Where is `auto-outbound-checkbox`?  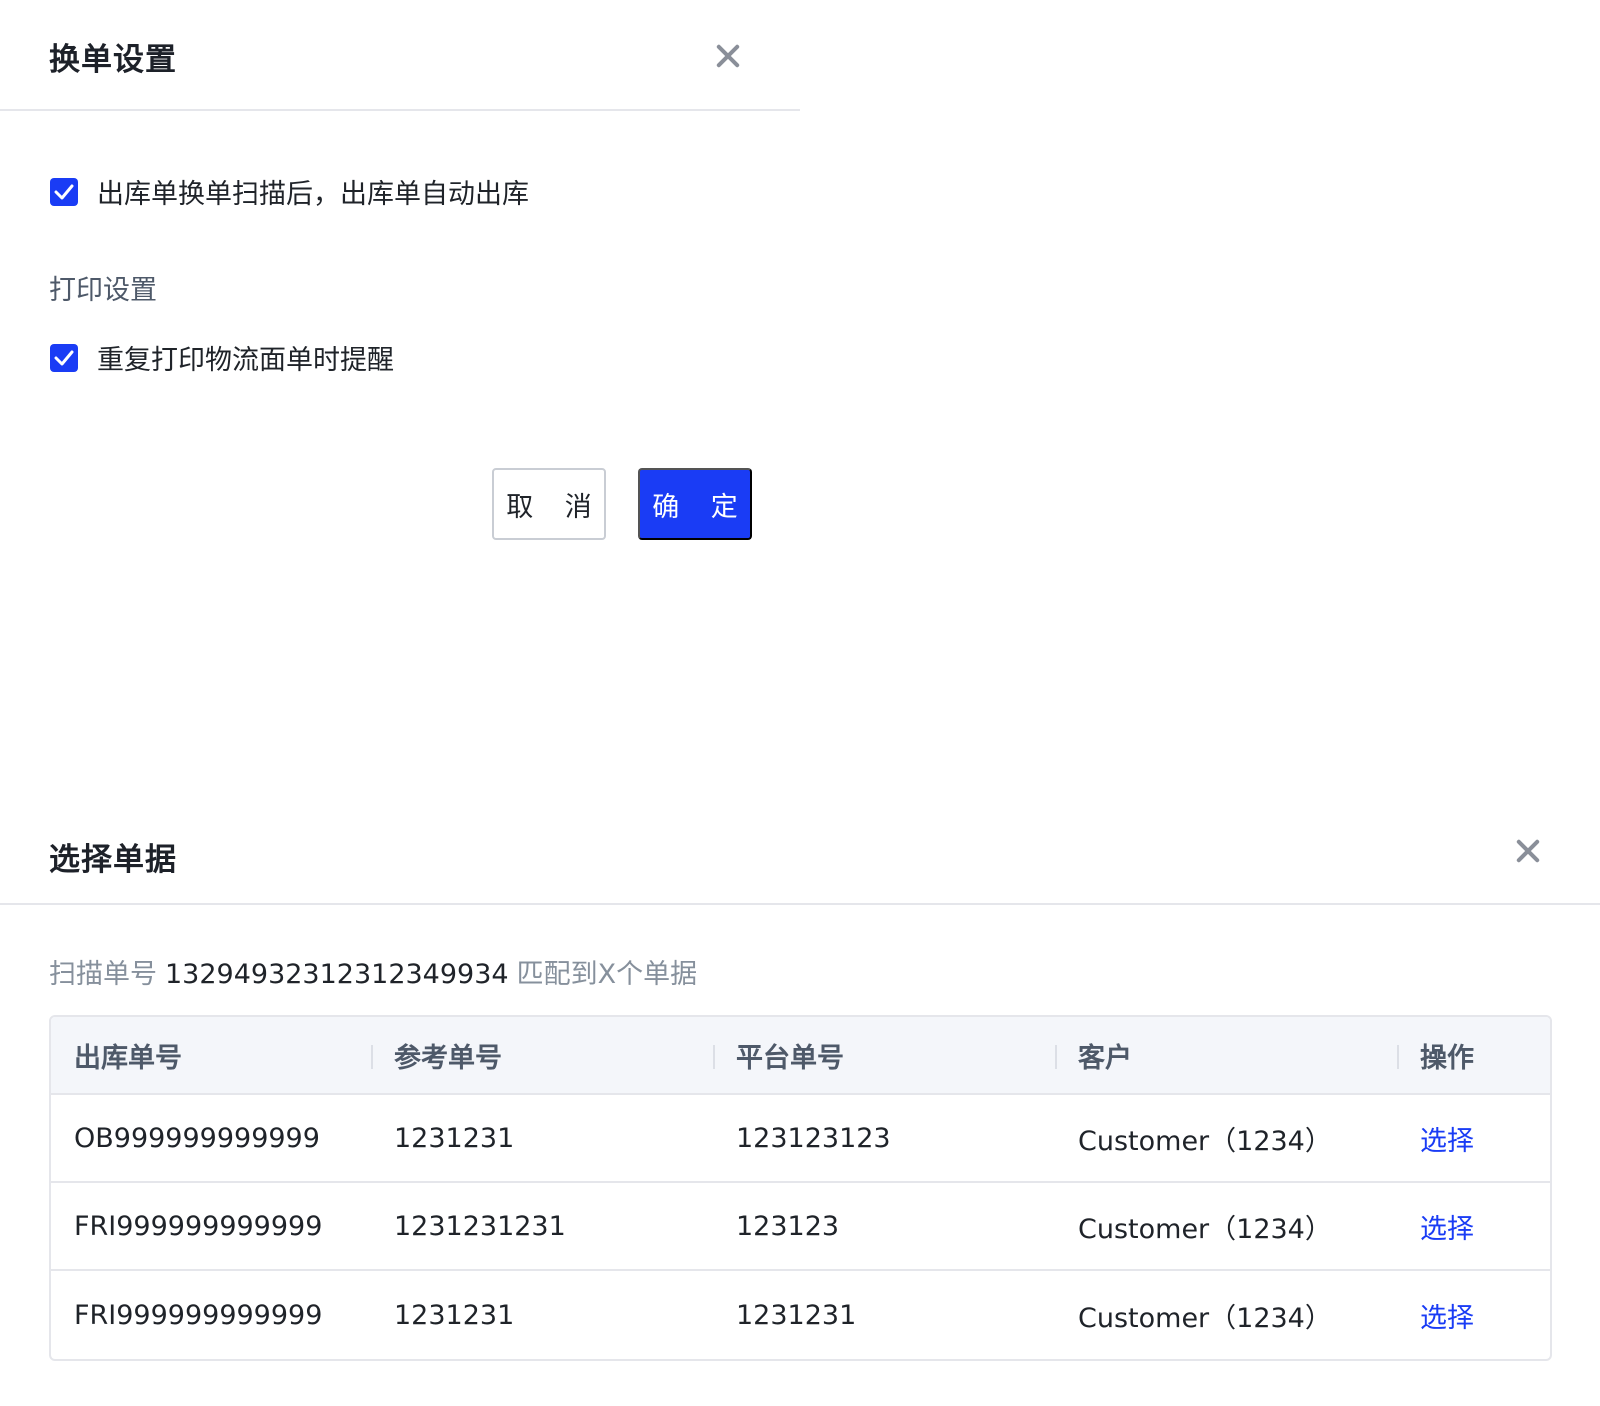 auto-outbound-checkbox is located at coordinates (64, 191).